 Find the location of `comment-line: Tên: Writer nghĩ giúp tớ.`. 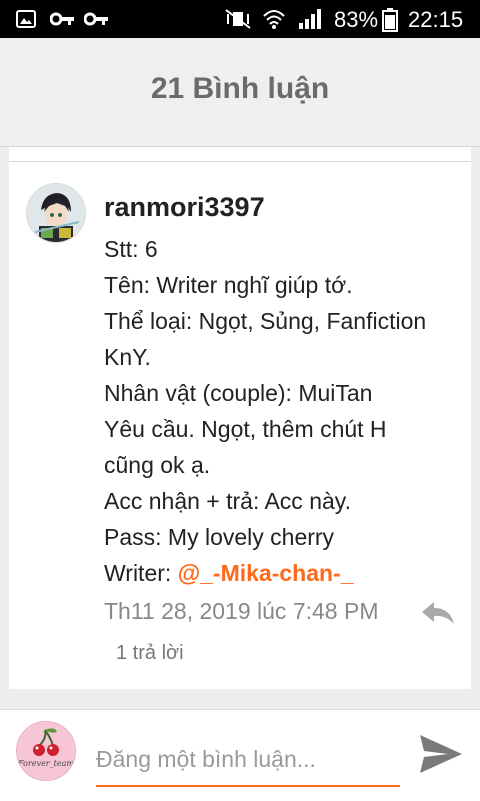

comment-line: Tên: Writer nghĩ giúp tớ. is located at coordinates (228, 285).